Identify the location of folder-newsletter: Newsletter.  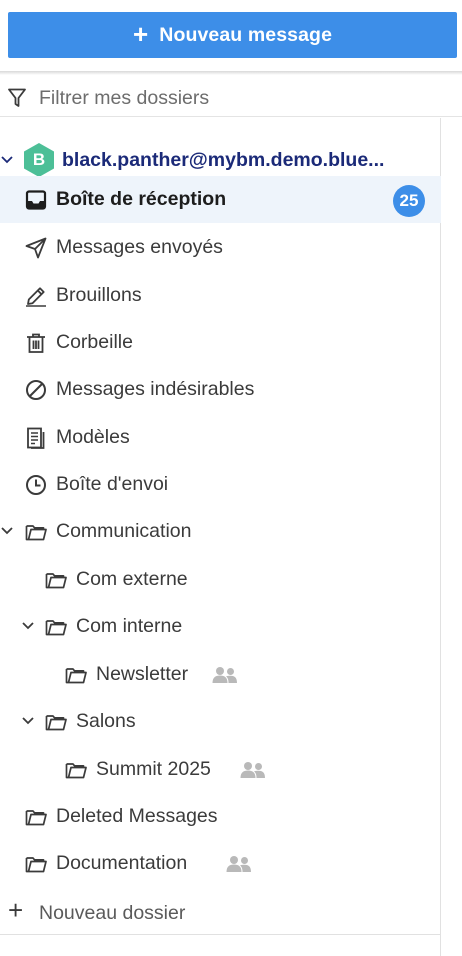
(220, 674).